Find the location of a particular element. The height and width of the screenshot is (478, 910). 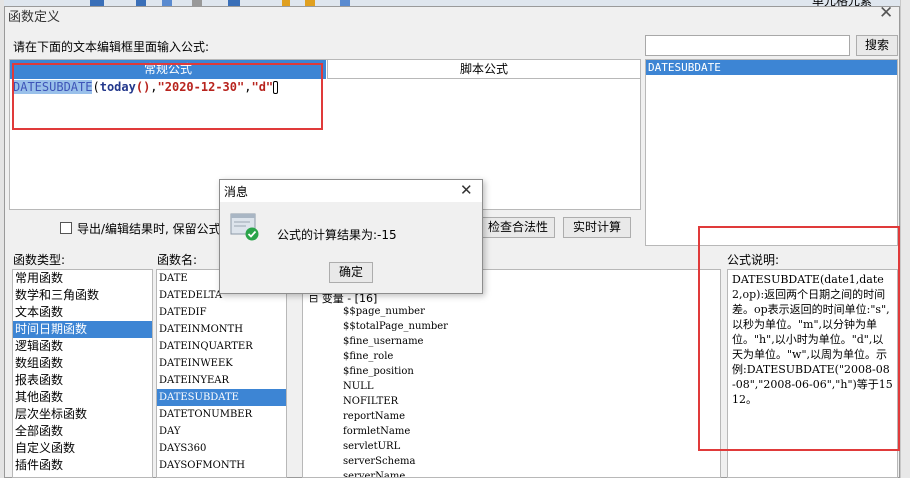

variable-item: $fine_role is located at coordinates (395, 356).